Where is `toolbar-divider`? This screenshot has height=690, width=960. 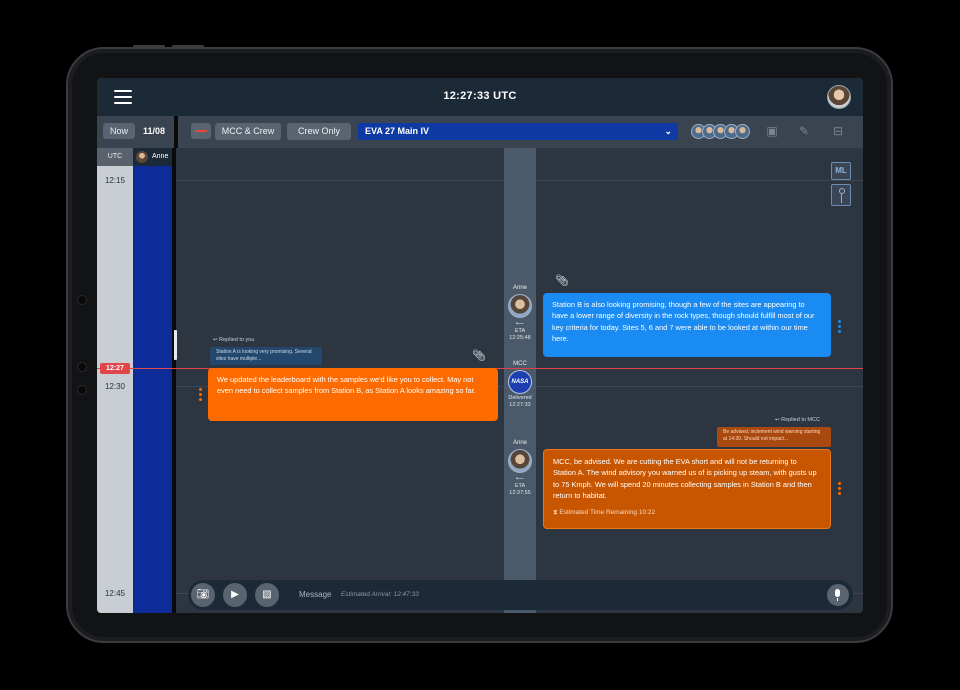 toolbar-divider is located at coordinates (176, 132).